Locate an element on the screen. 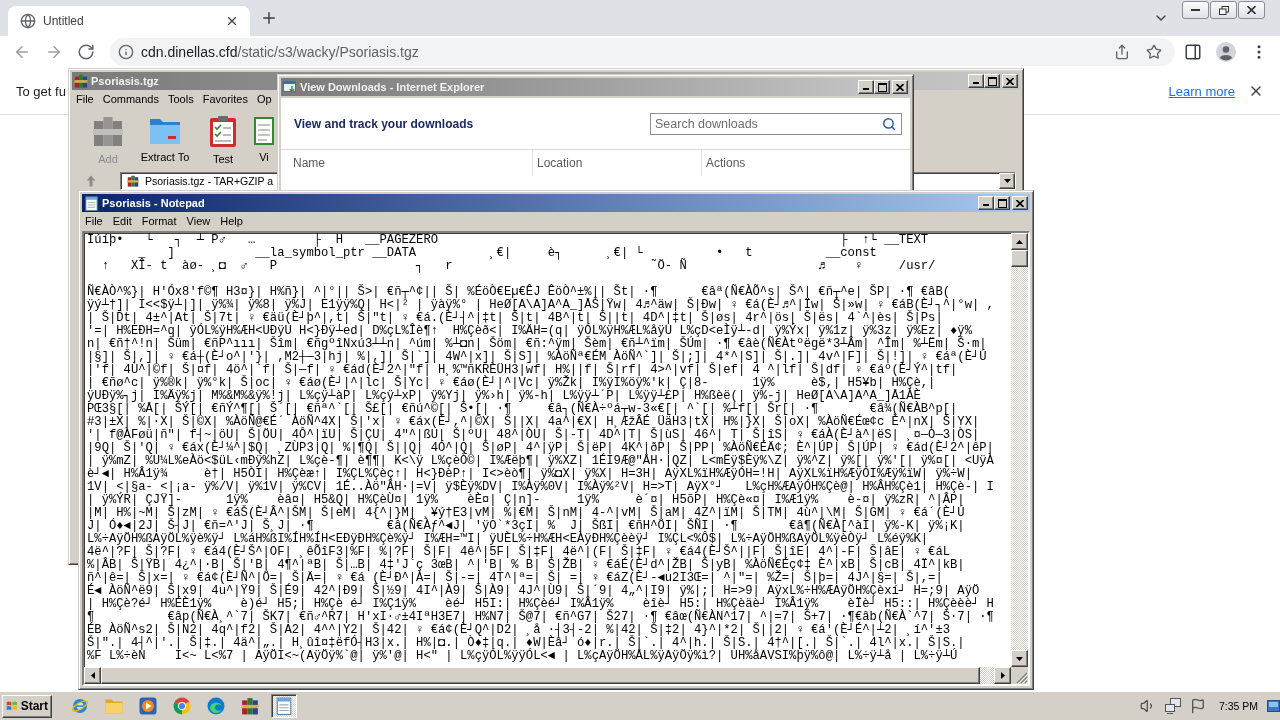 The width and height of the screenshot is (1280, 720). taskbar-app-button is located at coordinates (284, 706).